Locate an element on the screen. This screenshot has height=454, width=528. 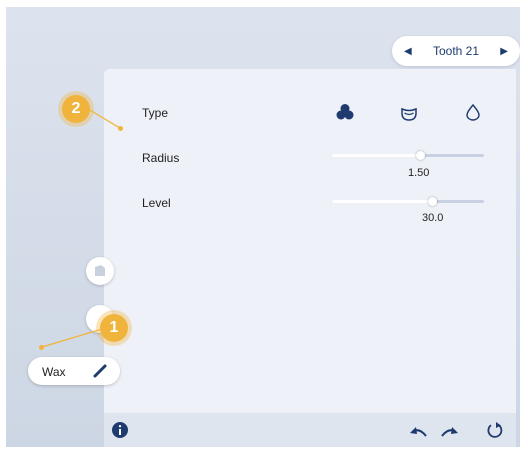
callout-2-anchor is located at coordinates (120, 128).